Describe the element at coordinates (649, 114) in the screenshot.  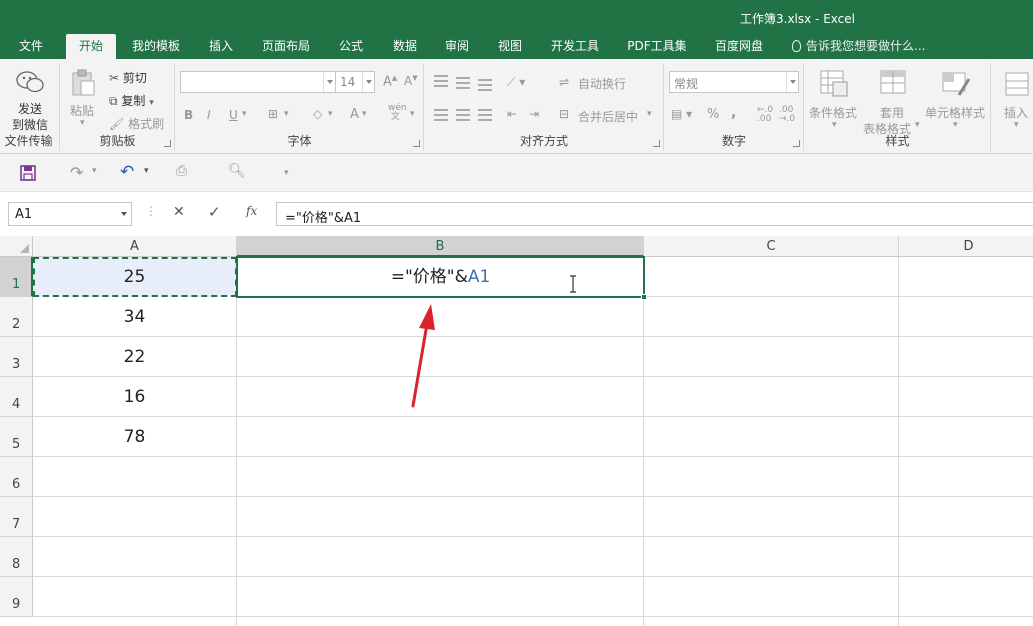
I see `merge-dropdown-icon: ▾` at that location.